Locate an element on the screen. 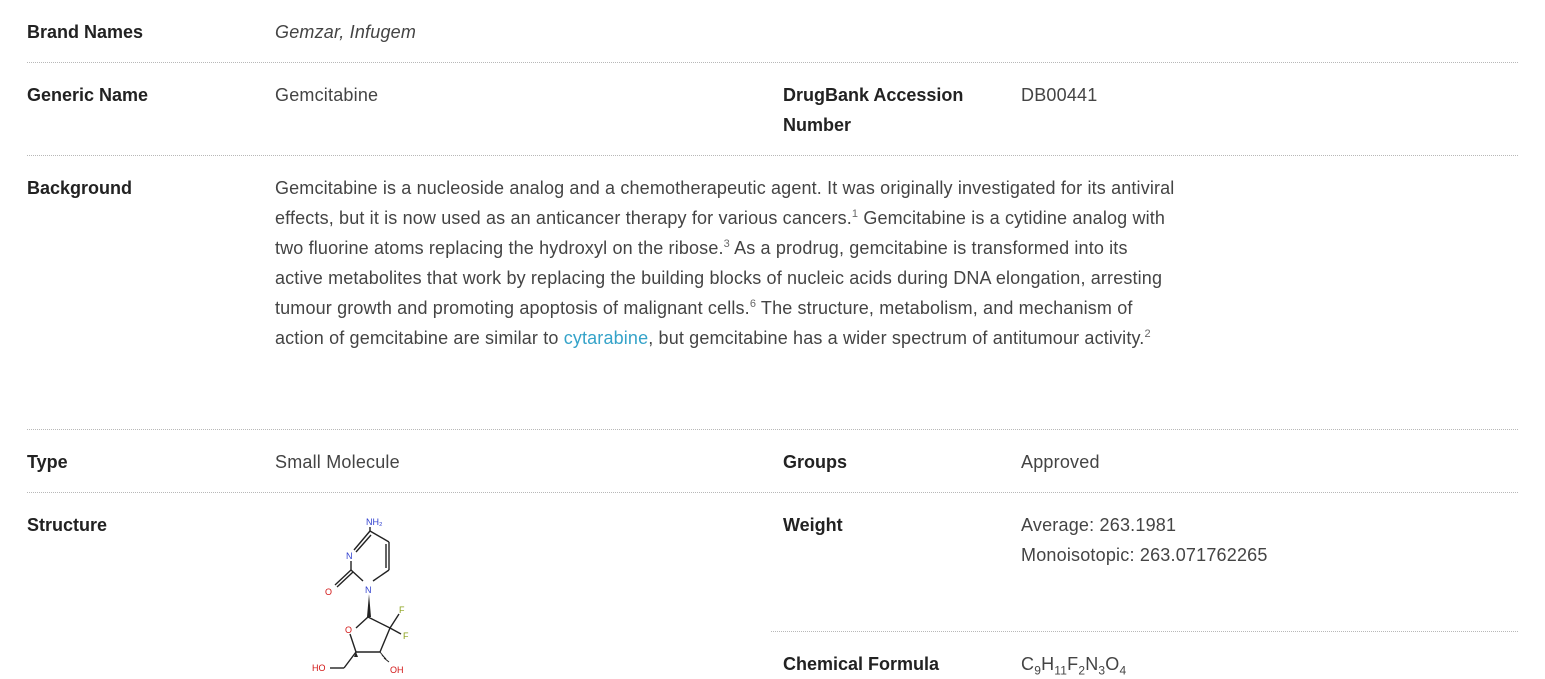  reference-2: 2 is located at coordinates (1147, 334).